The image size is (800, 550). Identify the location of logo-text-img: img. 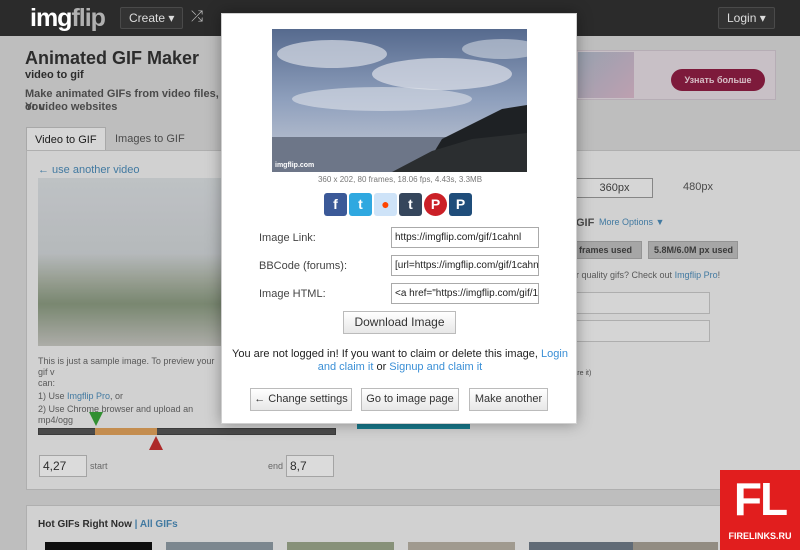
(51, 18).